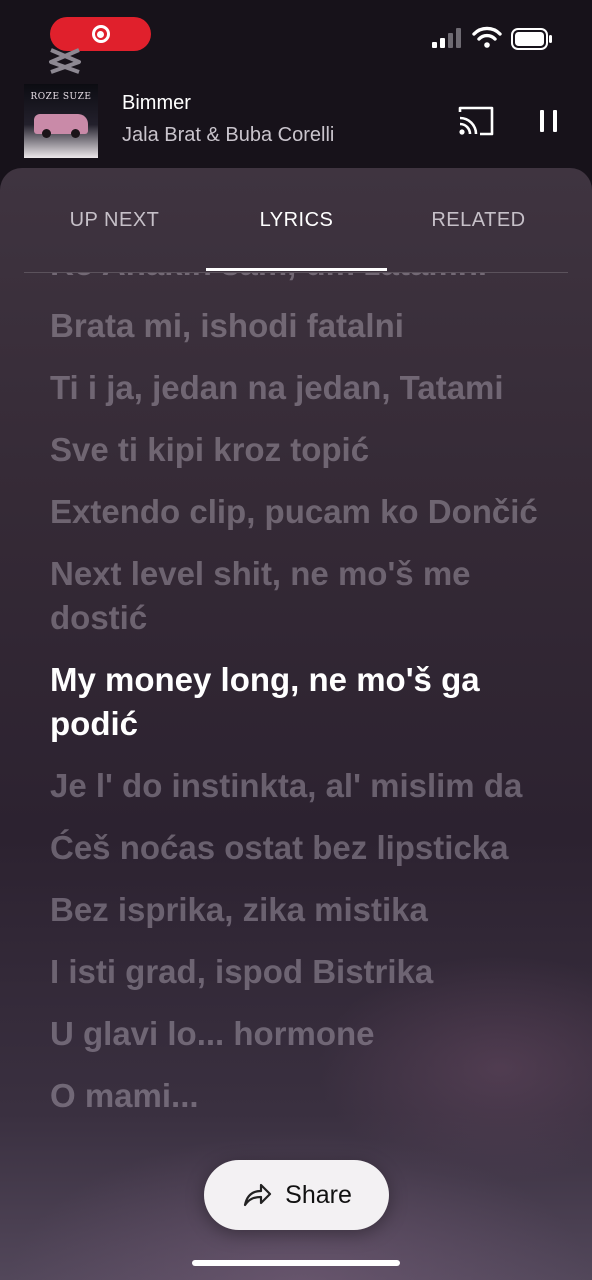 The height and width of the screenshot is (1280, 592). Describe the element at coordinates (300, 596) in the screenshot. I see `lyric-line: Next level shit, ne mo'š me dostić` at that location.